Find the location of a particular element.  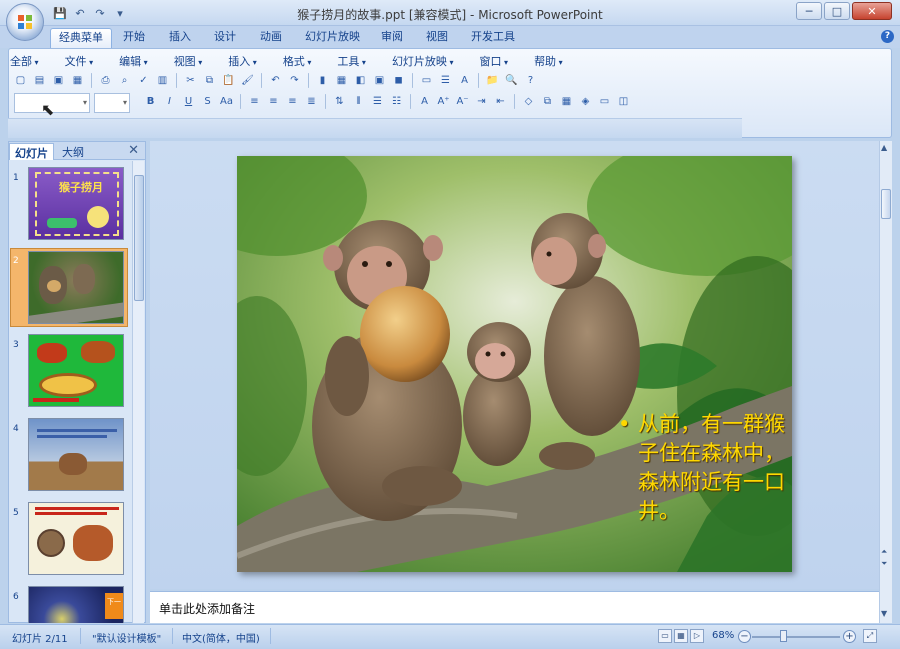

outdent-icon: ⇤ is located at coordinates (500, 101).